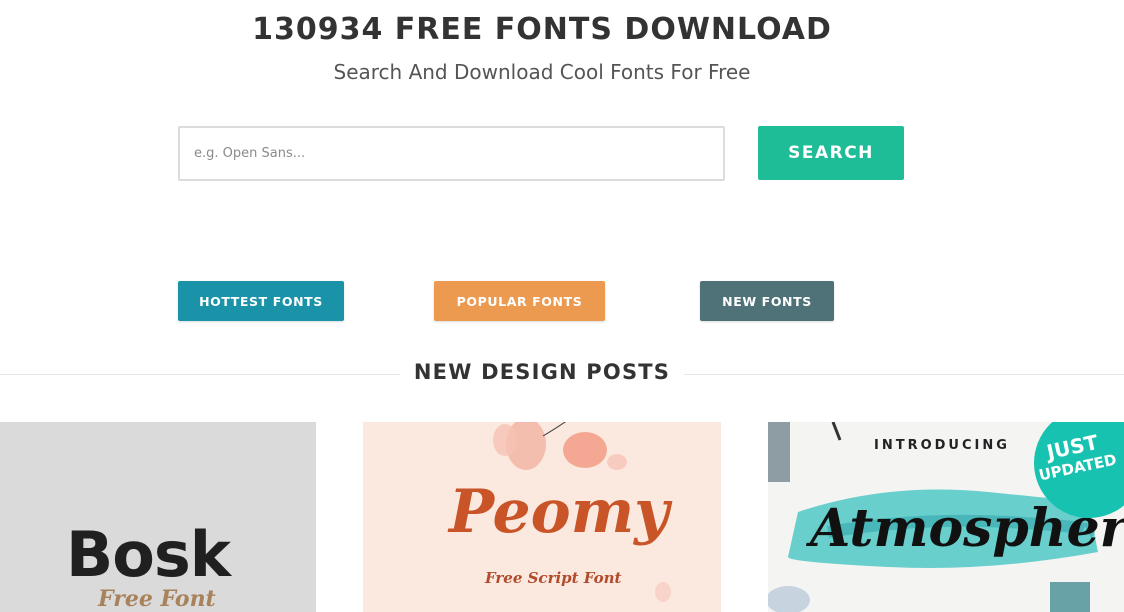 Image resolution: width=1124 pixels, height=612 pixels. Describe the element at coordinates (158, 517) in the screenshot. I see `post-card-bosk: Bosk Free Font` at that location.